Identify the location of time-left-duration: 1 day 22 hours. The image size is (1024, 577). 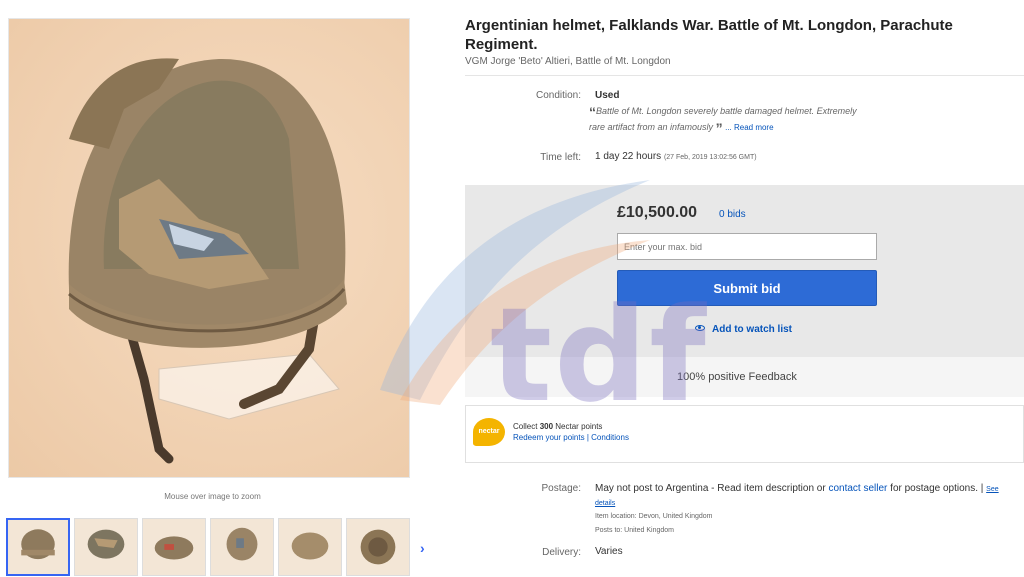
(628, 156).